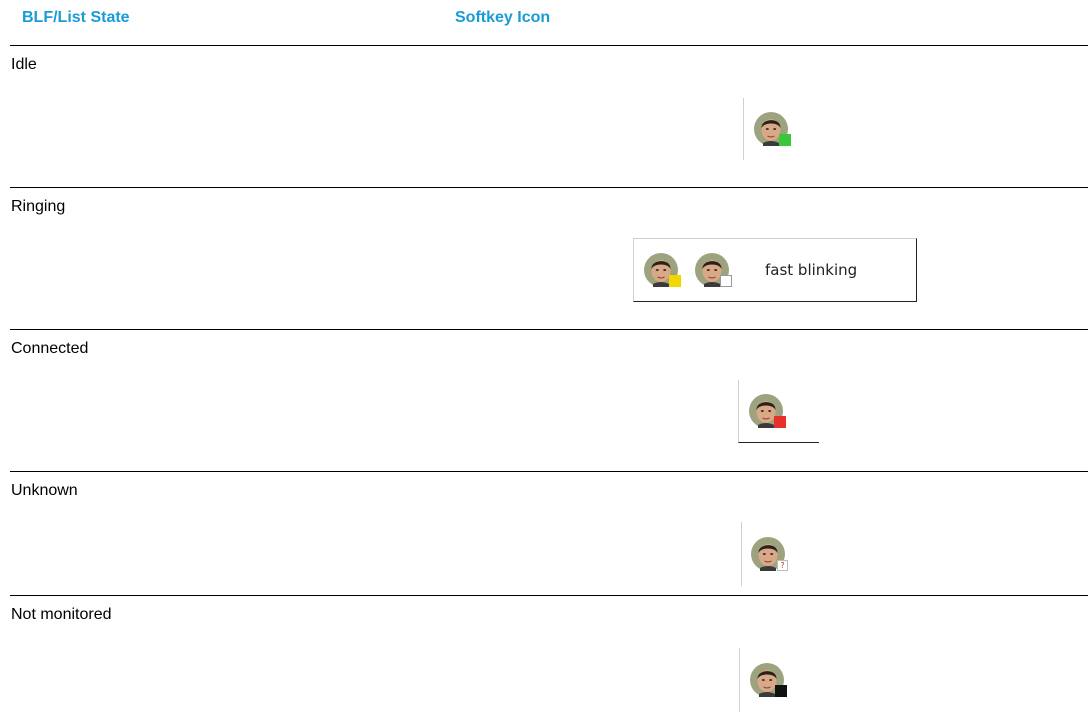 This screenshot has width=1088, height=712. Describe the element at coordinates (778, 680) in the screenshot. I see `softkey-icon-not-monitored` at that location.